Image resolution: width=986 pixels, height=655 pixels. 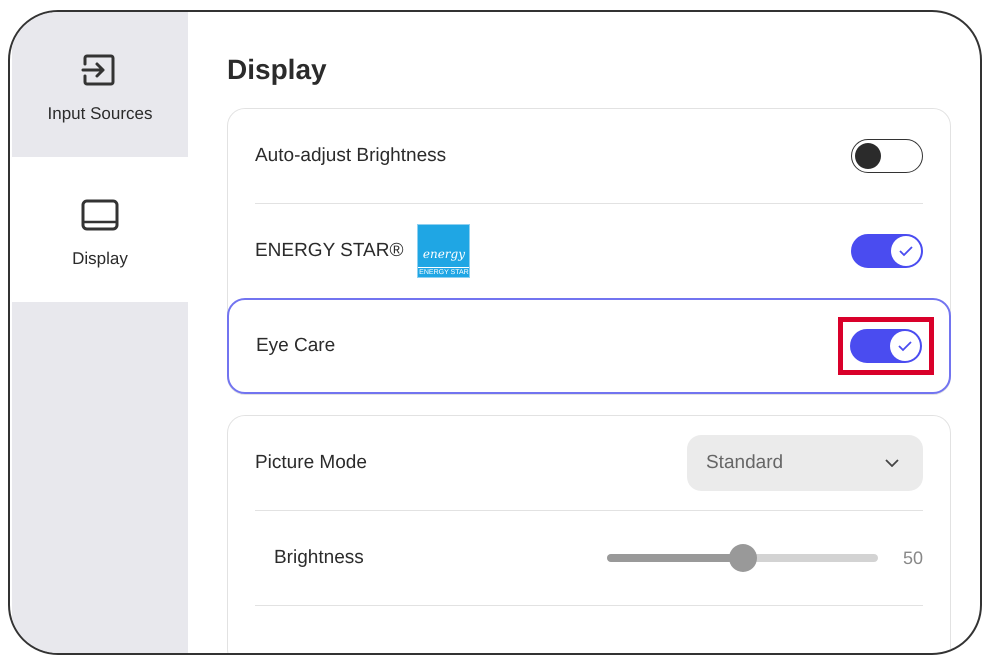 What do you see at coordinates (100, 84) in the screenshot?
I see `sidebar-item: Input Sources` at bounding box center [100, 84].